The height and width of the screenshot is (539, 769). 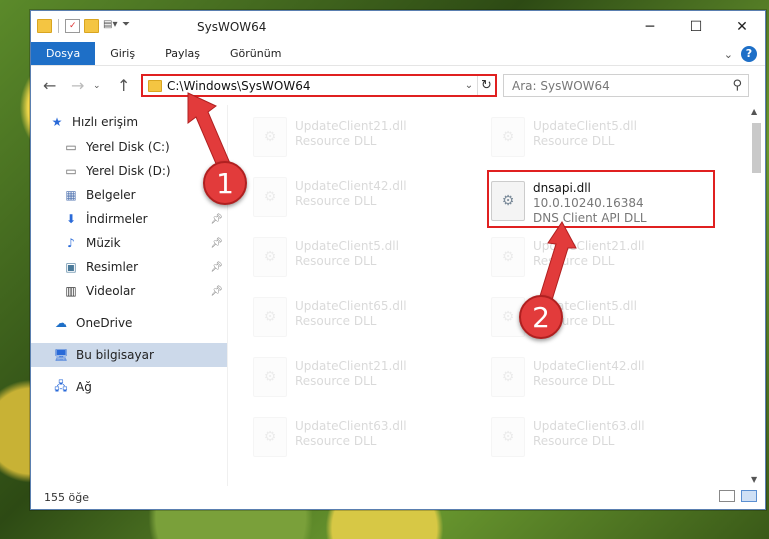 What do you see at coordinates (110, 26) in the screenshot?
I see `customize-icon: ▤▾` at bounding box center [110, 26].